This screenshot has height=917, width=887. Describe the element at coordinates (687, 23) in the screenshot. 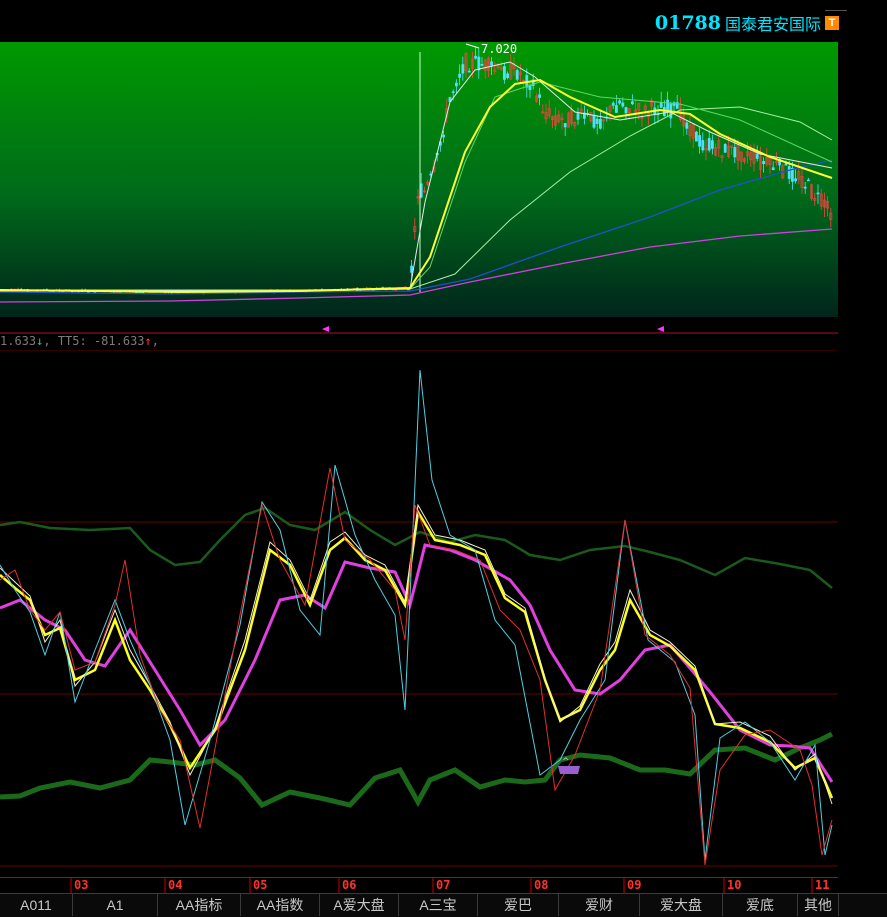

I see `stock-code: 01788` at that location.